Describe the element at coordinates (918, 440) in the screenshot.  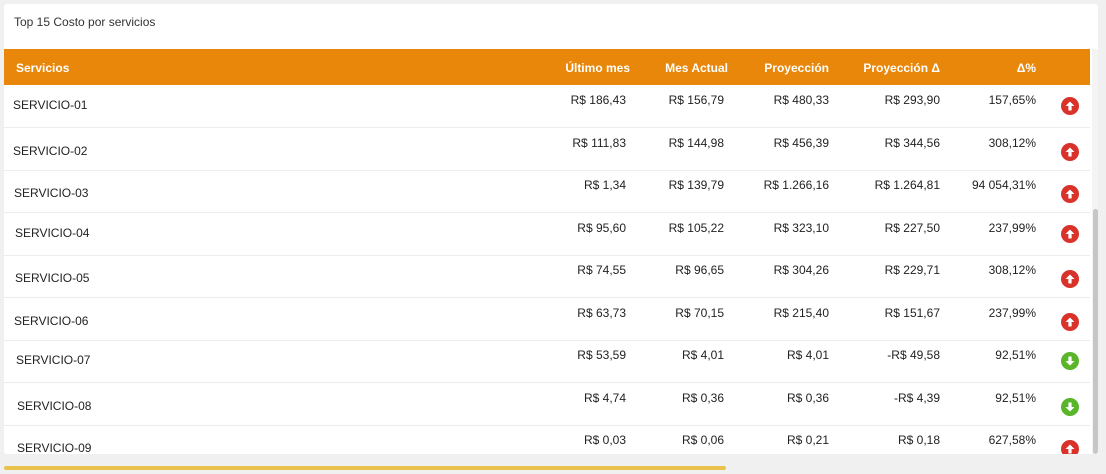
I see `proyeccion-delta-value: R$ 0,18` at that location.